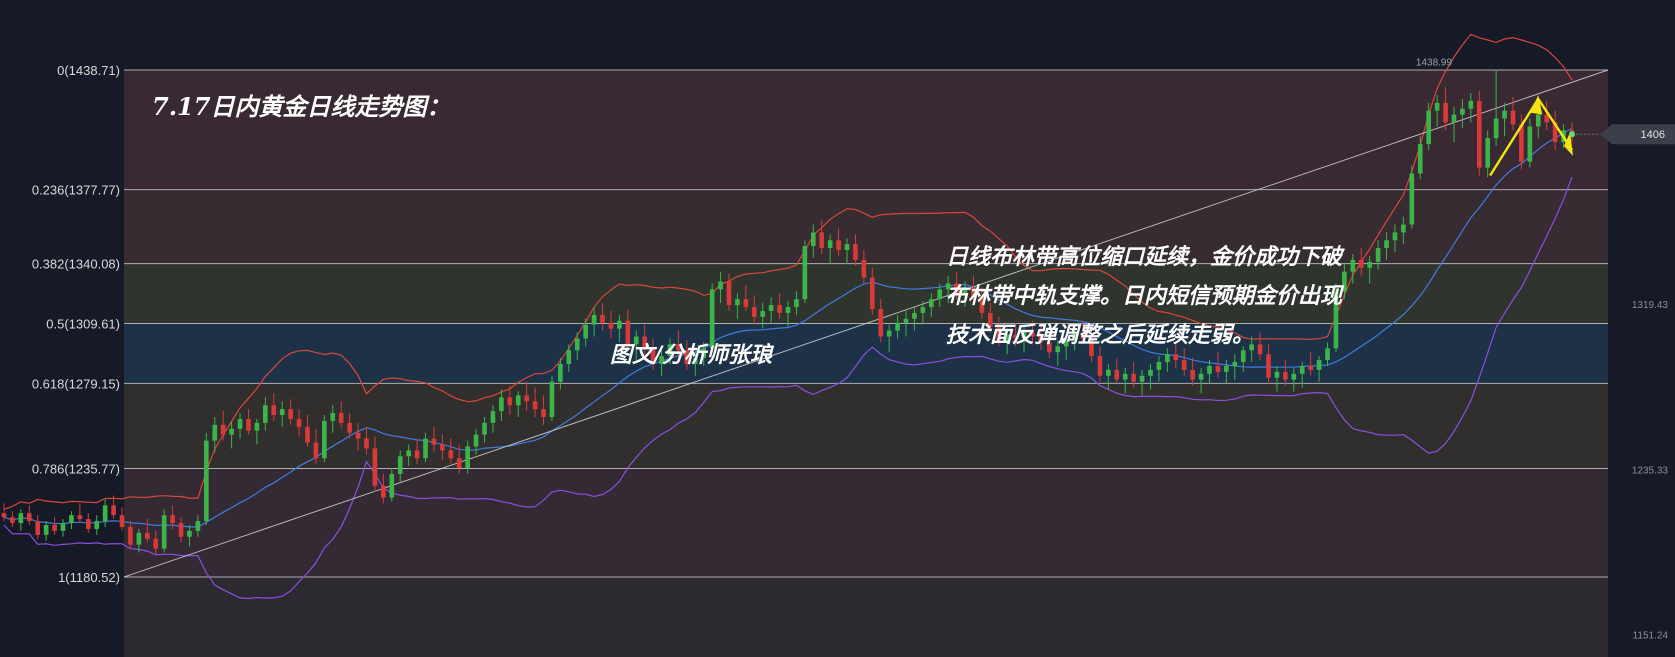 The width and height of the screenshot is (1675, 657). I want to click on author-credit: 图文/分析师张琅, so click(692, 355).